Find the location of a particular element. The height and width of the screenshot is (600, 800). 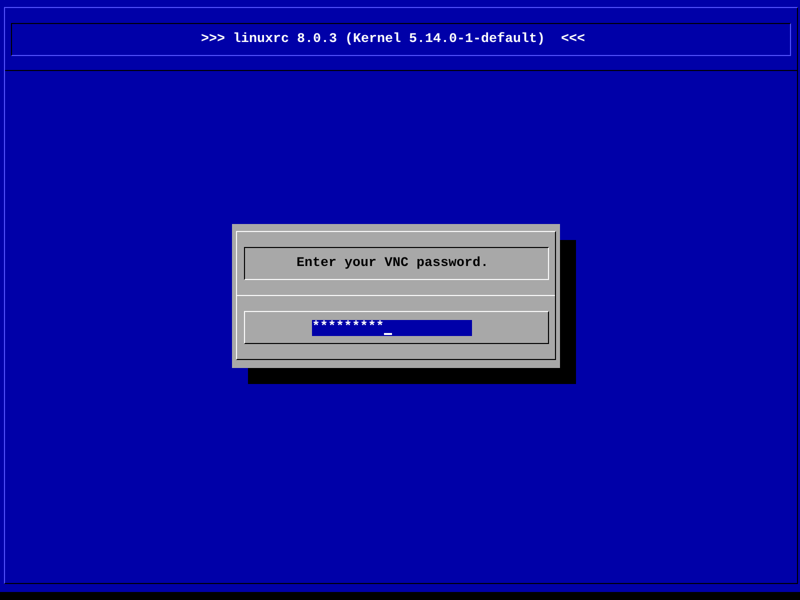

password-field: ********* is located at coordinates (392, 328).